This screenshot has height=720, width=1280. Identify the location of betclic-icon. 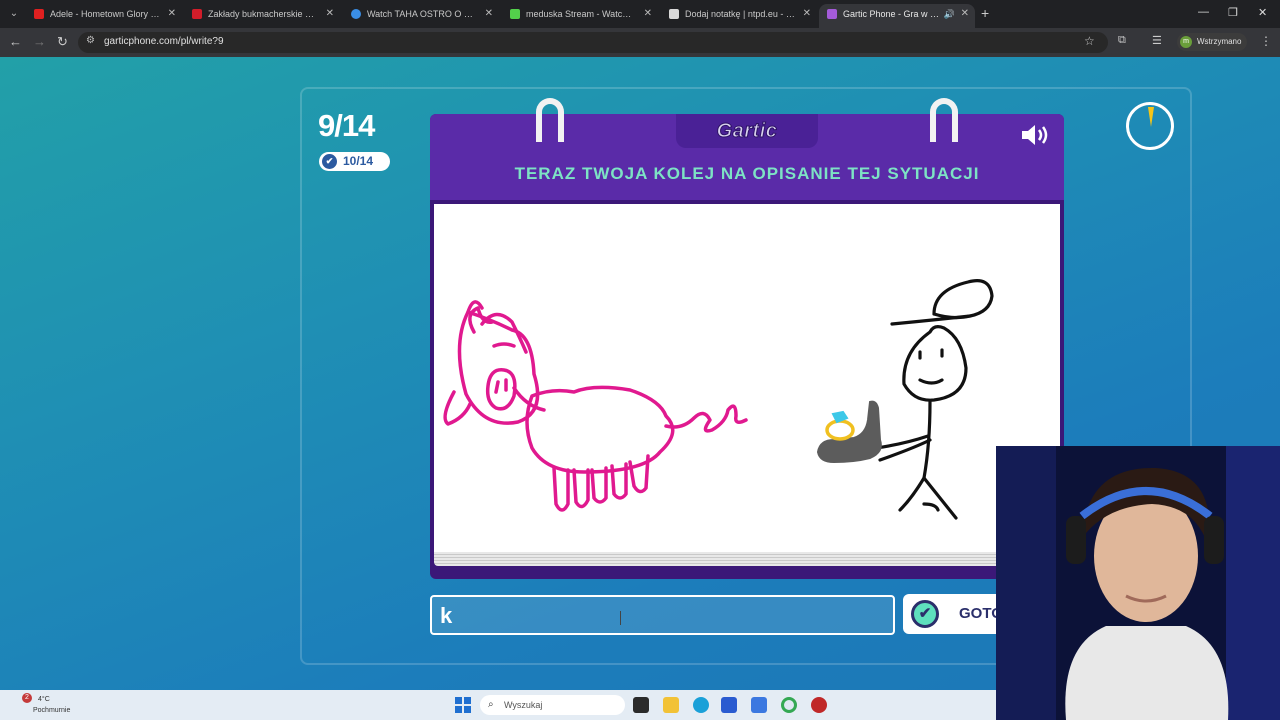
(197, 14).